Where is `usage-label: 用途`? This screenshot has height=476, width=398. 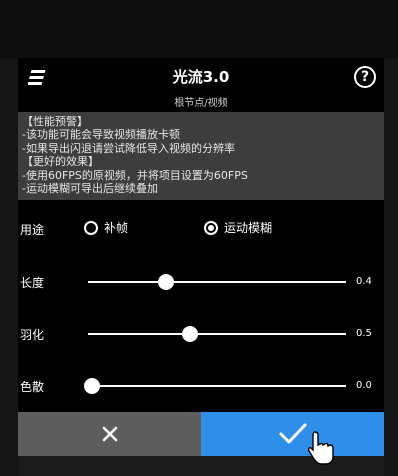 usage-label: 用途 is located at coordinates (32, 230).